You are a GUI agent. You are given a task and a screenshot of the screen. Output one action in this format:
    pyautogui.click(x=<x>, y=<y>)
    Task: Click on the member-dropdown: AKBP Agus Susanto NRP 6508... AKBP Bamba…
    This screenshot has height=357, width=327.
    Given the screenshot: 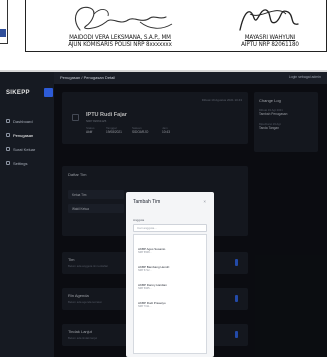 What is the action you would take?
    pyautogui.click(x=170, y=294)
    